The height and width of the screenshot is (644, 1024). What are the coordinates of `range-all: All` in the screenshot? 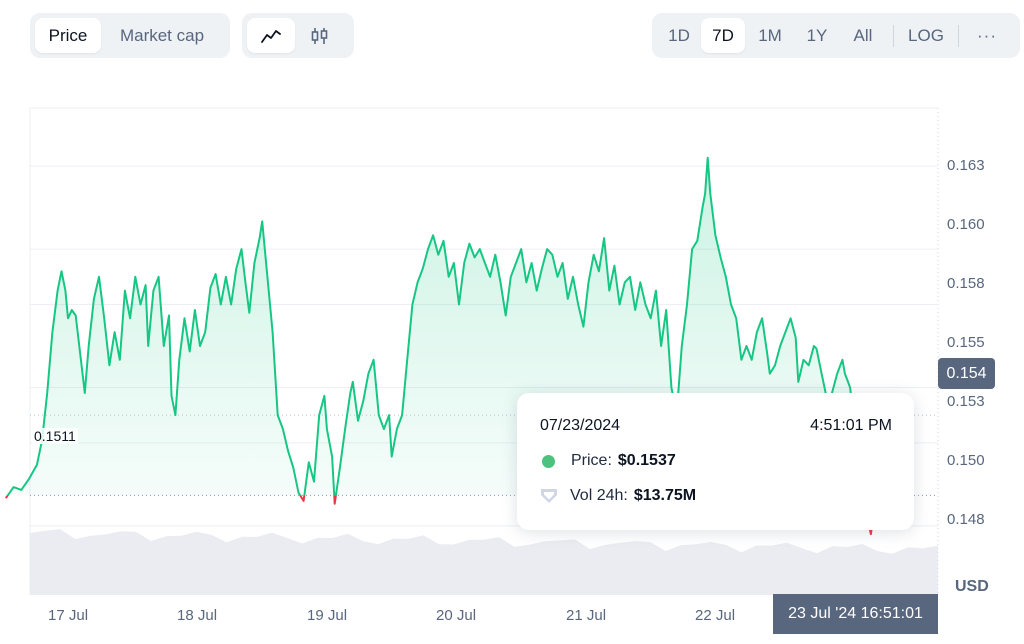 It's located at (863, 35).